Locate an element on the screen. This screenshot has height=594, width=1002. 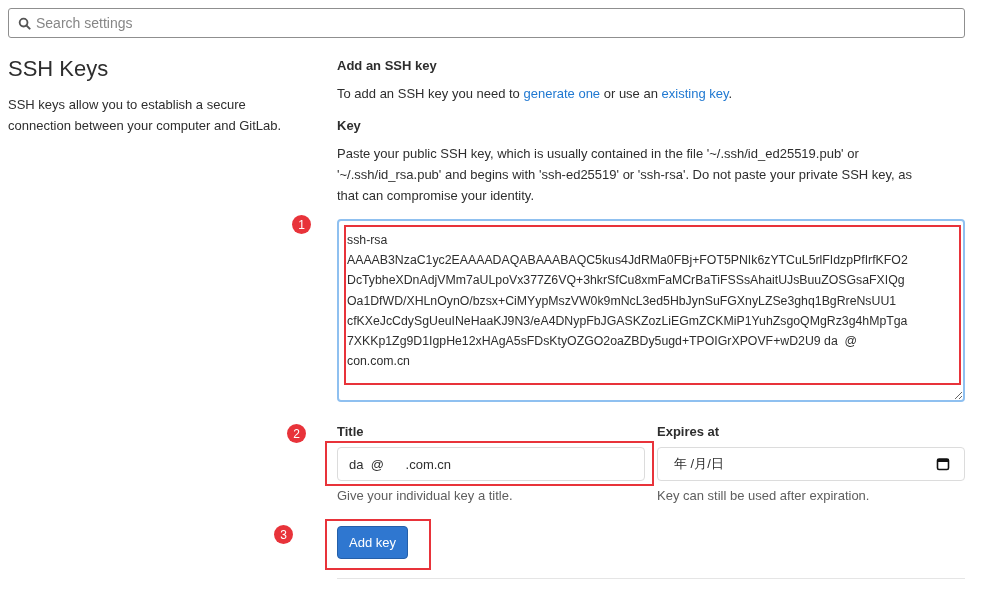
date-field: 年 /月/日 is located at coordinates (811, 464).